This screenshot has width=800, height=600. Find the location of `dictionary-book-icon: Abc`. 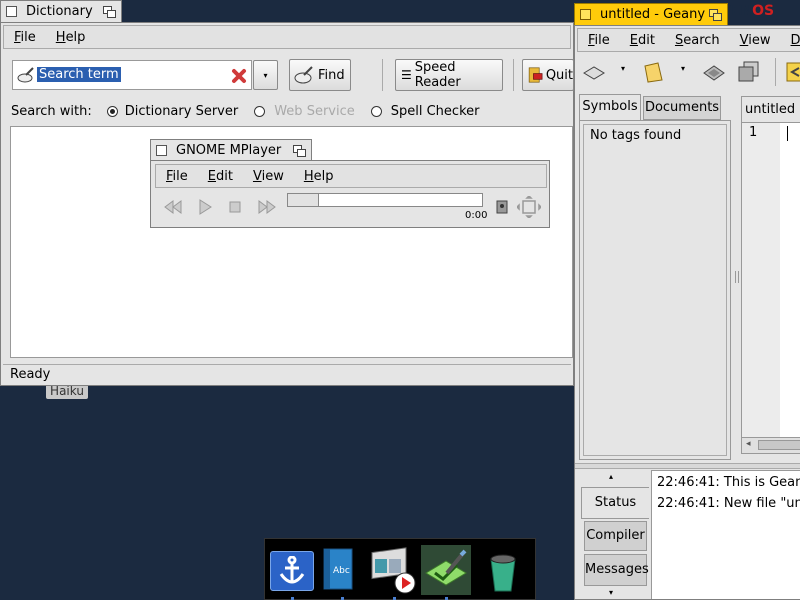

dictionary-book-icon: Abc is located at coordinates (339, 570).